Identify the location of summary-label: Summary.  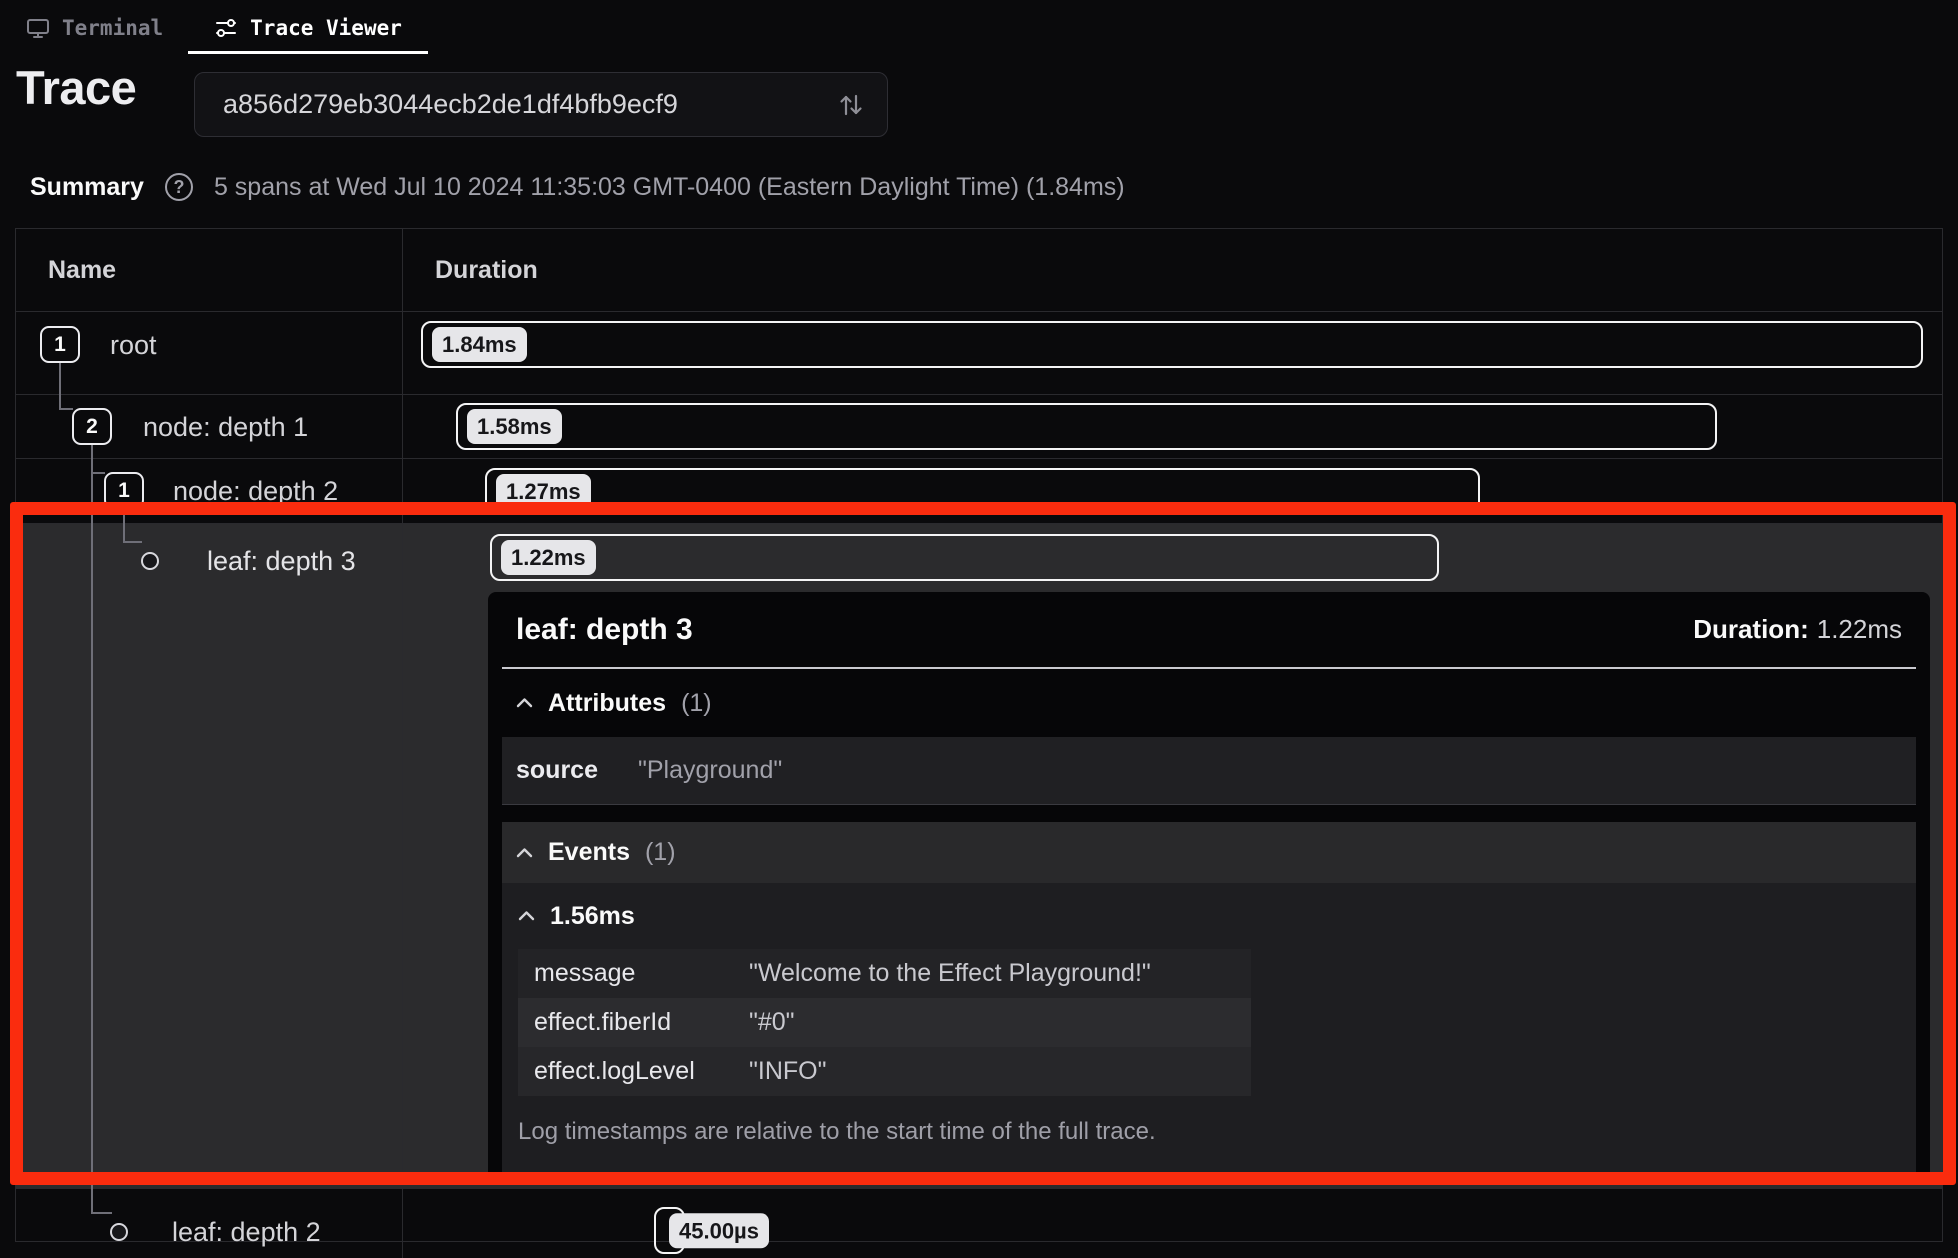
(87, 186).